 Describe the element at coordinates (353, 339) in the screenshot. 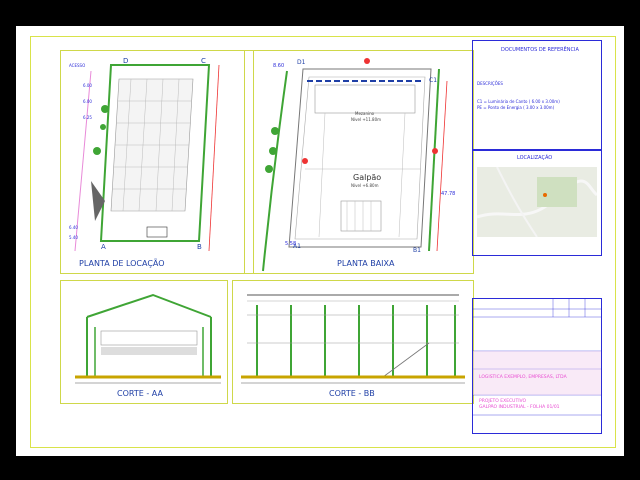

I see `section-bb-drawing` at that location.